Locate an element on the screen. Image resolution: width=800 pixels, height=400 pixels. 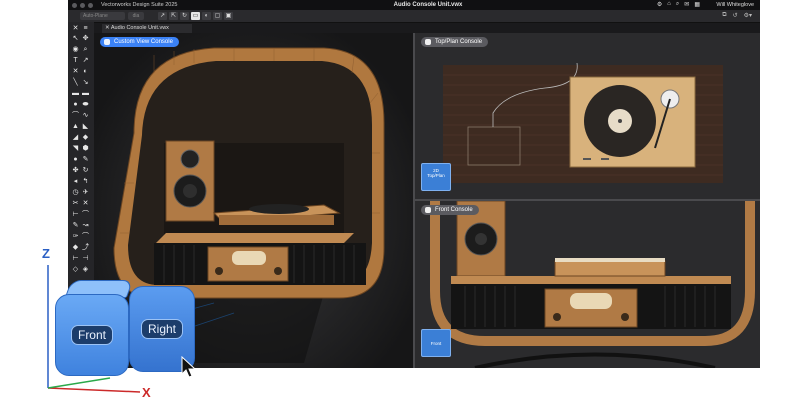
arc-tool-icon: ⌒ is located at coordinates (75, 115).